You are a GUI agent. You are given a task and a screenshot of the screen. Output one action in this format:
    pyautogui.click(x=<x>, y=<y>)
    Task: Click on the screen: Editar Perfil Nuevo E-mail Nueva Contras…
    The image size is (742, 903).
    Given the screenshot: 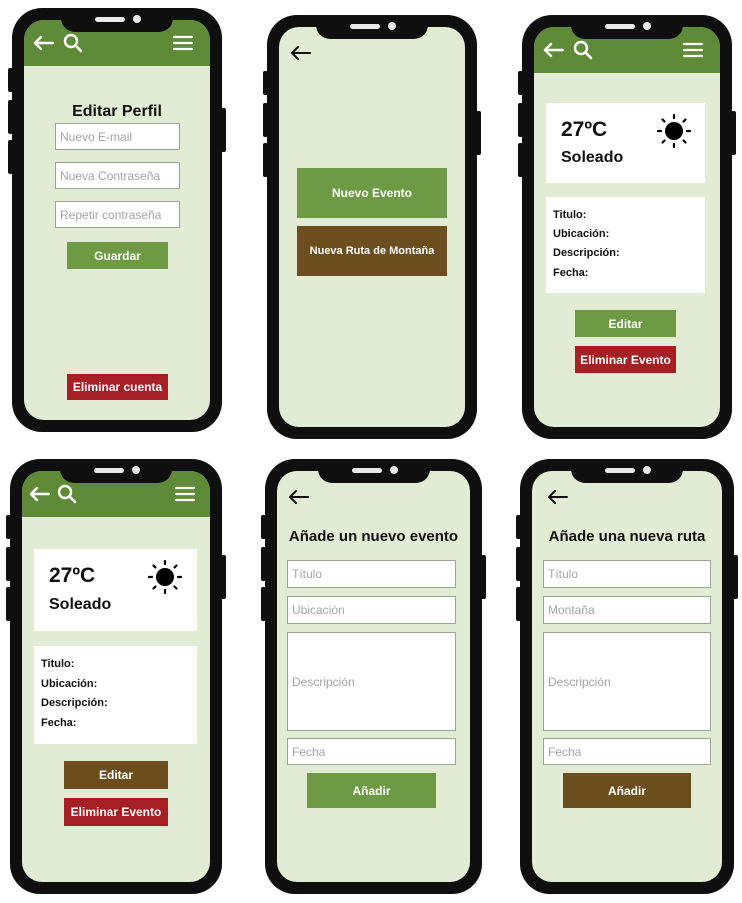 What is the action you would take?
    pyautogui.click(x=117, y=220)
    